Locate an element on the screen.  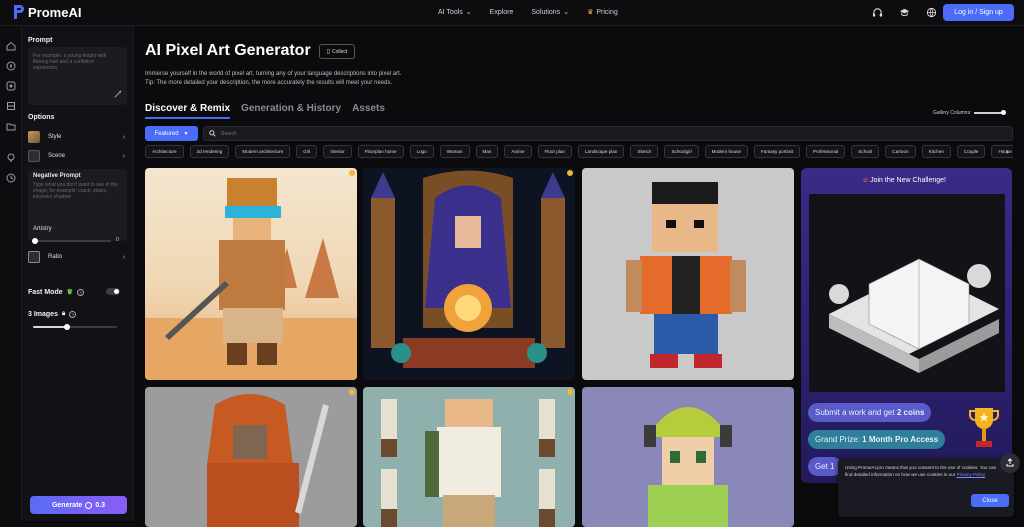
category-chip: Professional is located at coordinates (825, 151).